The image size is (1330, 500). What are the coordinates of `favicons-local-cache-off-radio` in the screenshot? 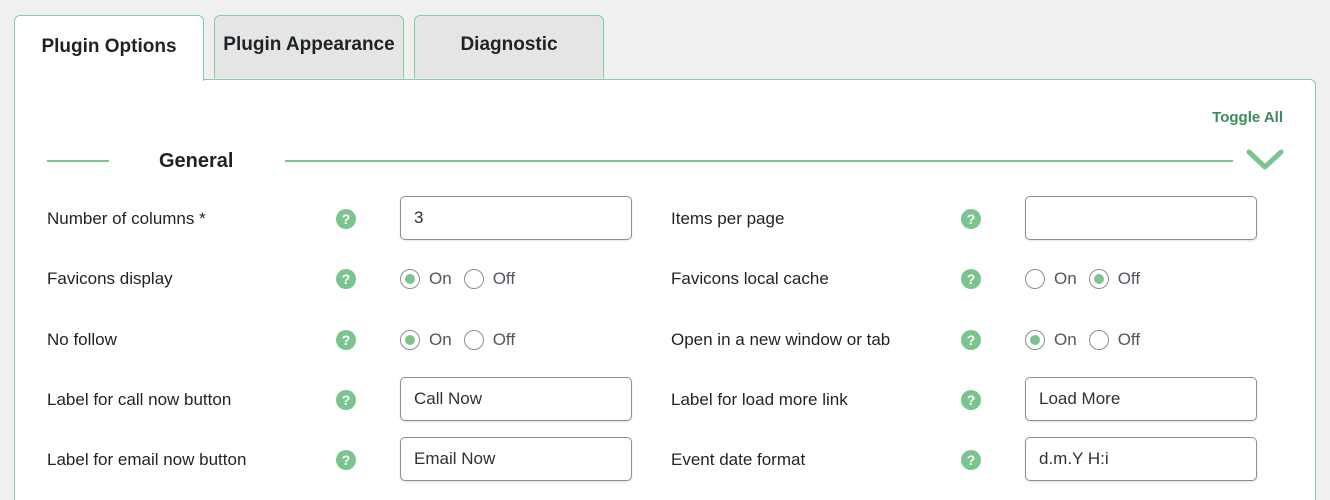 It's located at (1098, 279).